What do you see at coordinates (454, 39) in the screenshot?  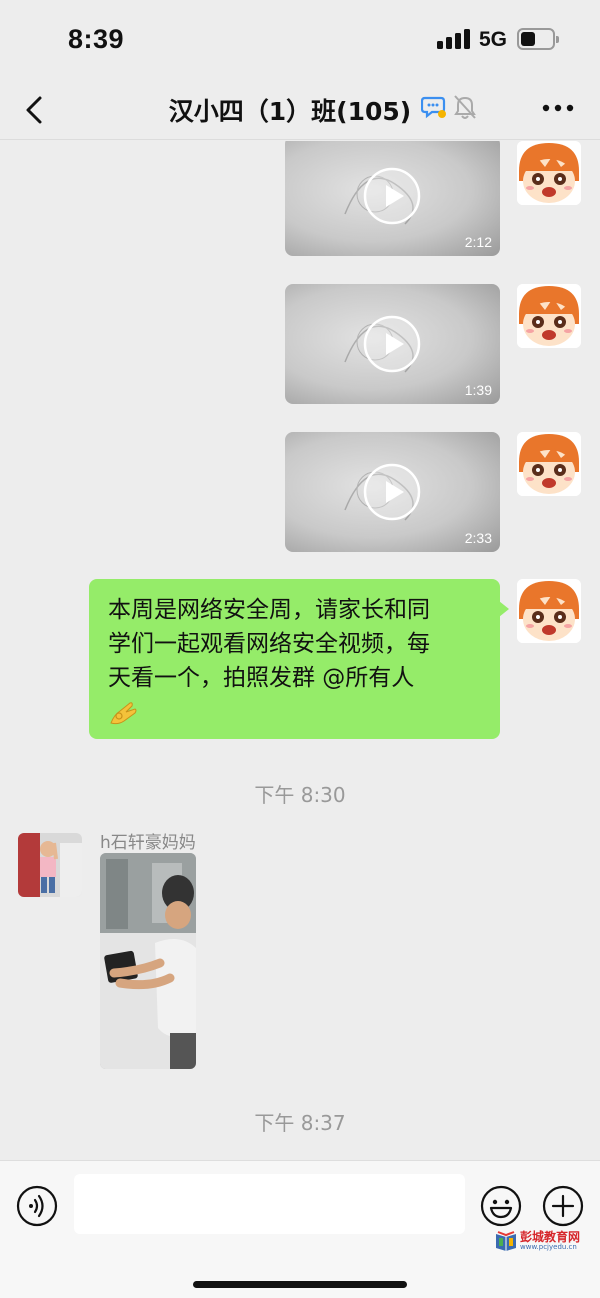 I see `signal-icon` at bounding box center [454, 39].